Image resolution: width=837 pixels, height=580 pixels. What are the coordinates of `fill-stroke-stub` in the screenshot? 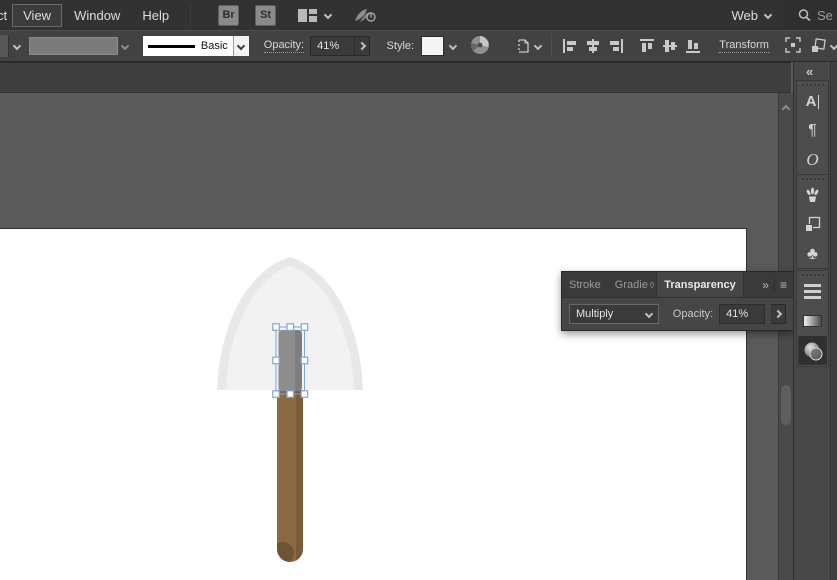 It's located at (4, 46).